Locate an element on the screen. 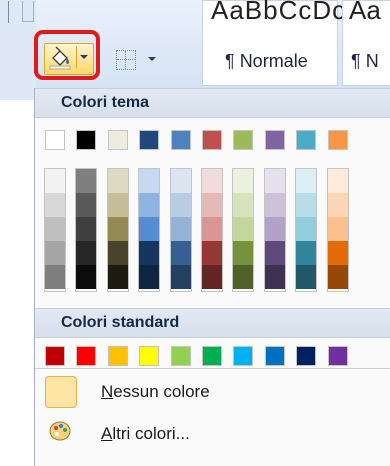  shading-button-highlight is located at coordinates (67, 55).